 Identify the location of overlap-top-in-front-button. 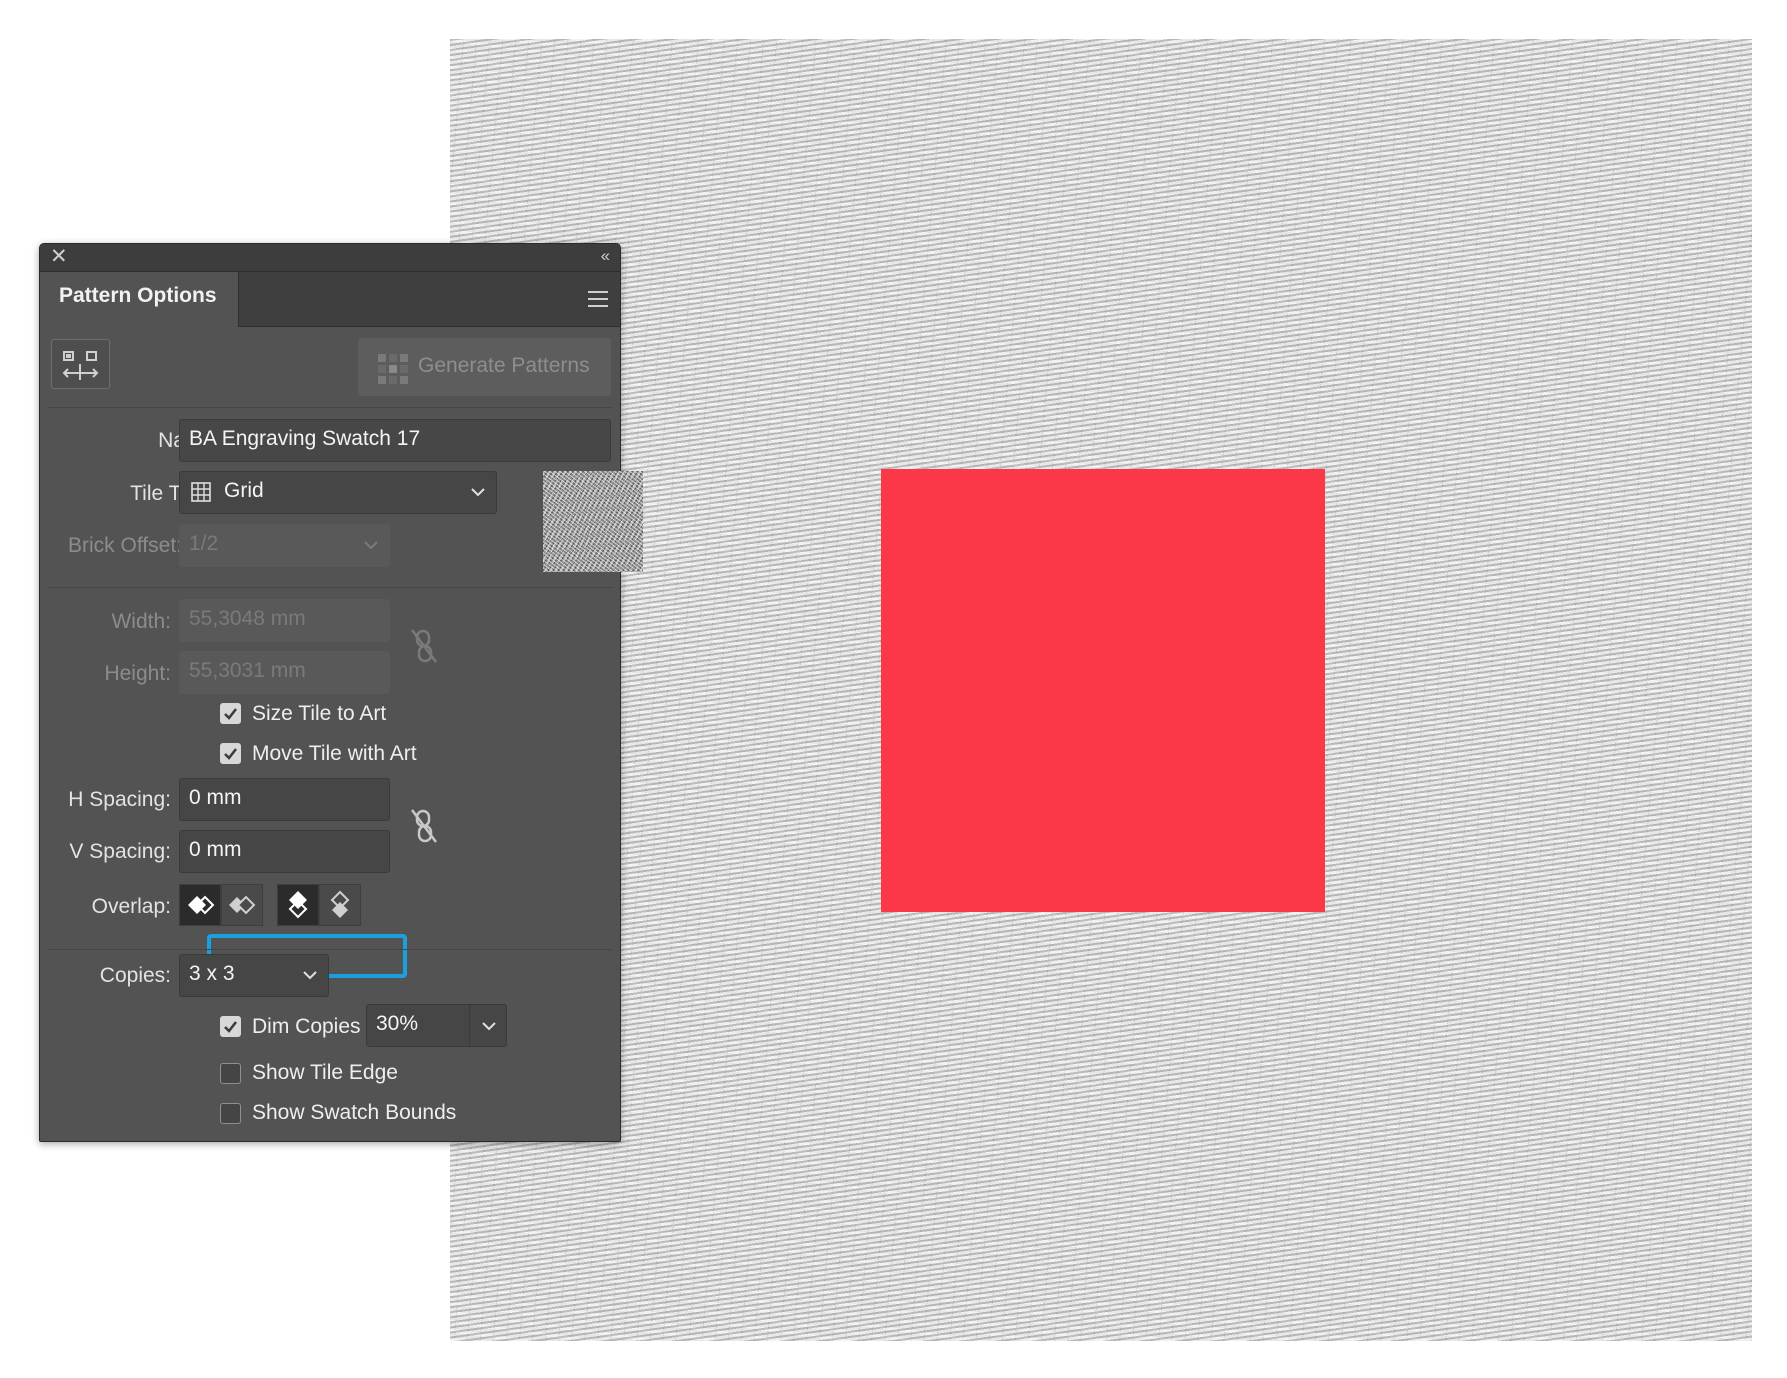
(298, 905).